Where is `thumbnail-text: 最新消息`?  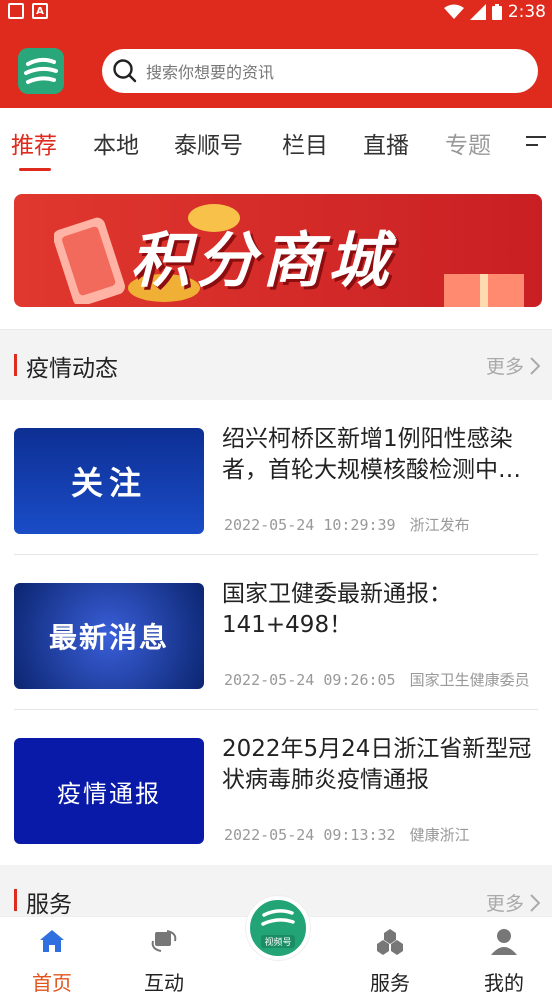 thumbnail-text: 最新消息 is located at coordinates (108, 637).